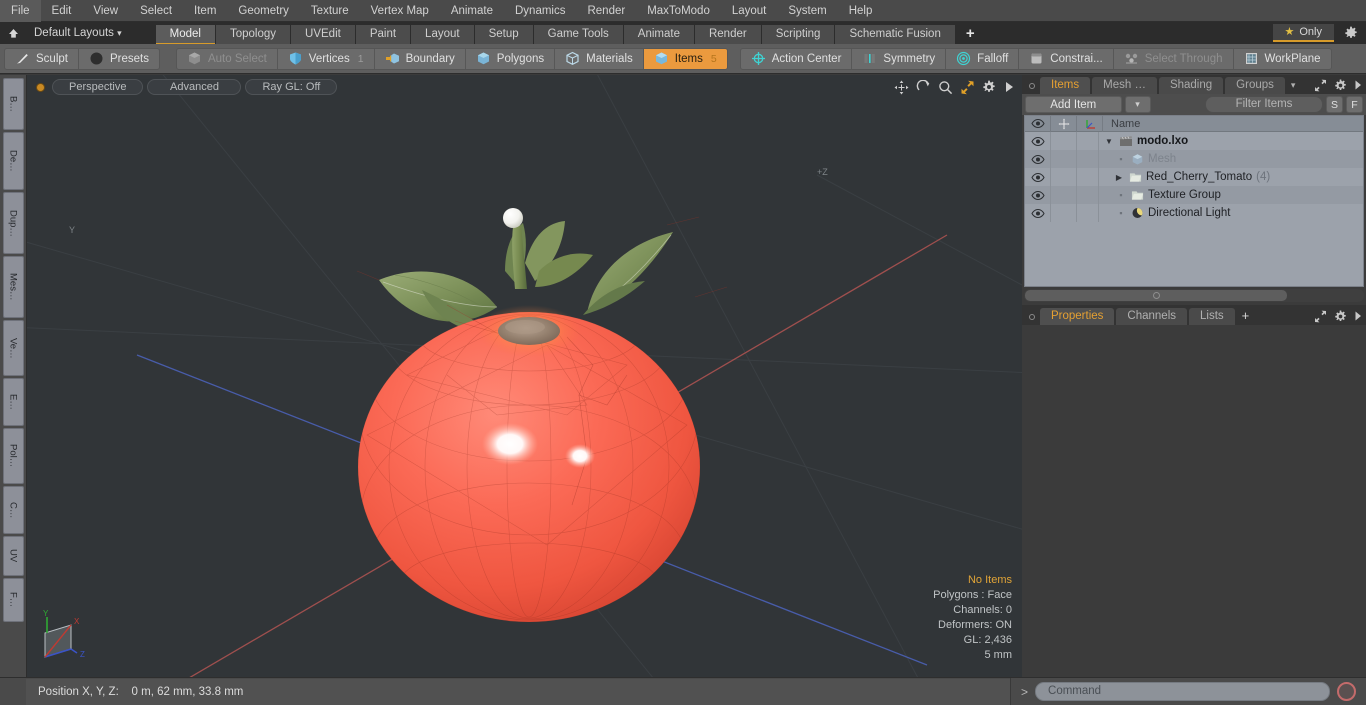 The width and height of the screenshot is (1366, 705). I want to click on pan-icon, so click(901, 87).